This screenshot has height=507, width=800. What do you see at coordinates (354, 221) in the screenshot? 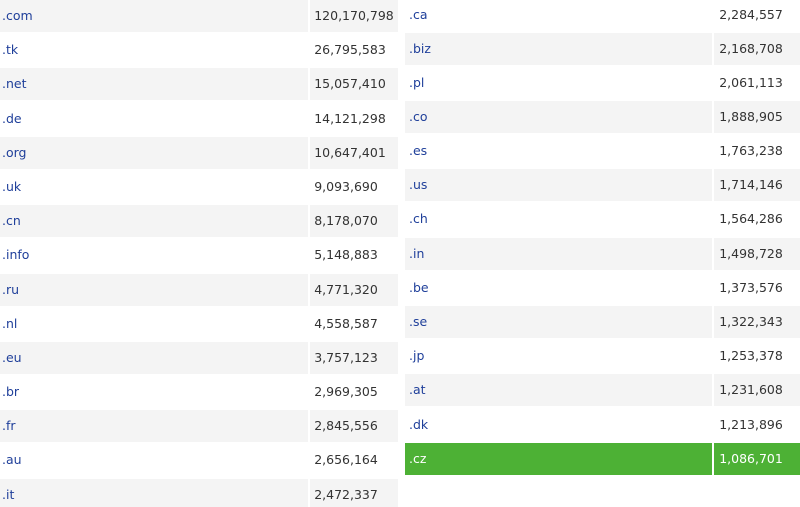
I see `domain-count: 8,178,070` at bounding box center [354, 221].